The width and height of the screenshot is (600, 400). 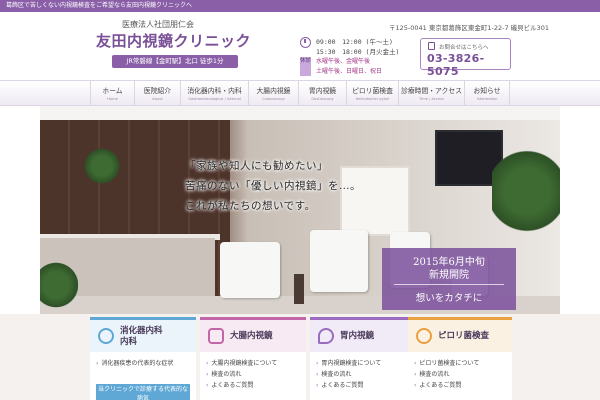 I want to click on nav-sublabel: Helicobacter pylori, so click(x=372, y=99).